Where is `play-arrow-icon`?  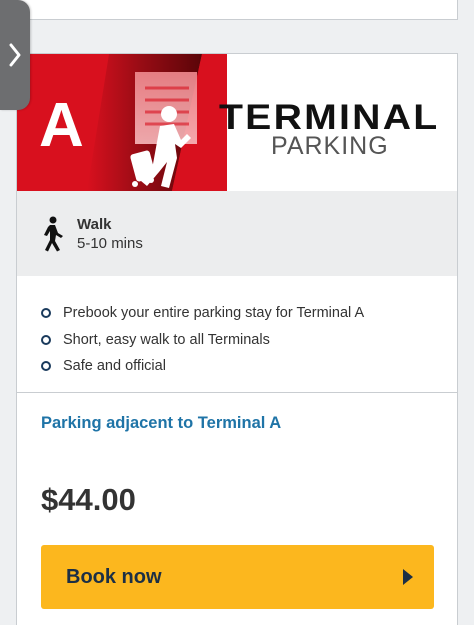
play-arrow-icon is located at coordinates (408, 577).